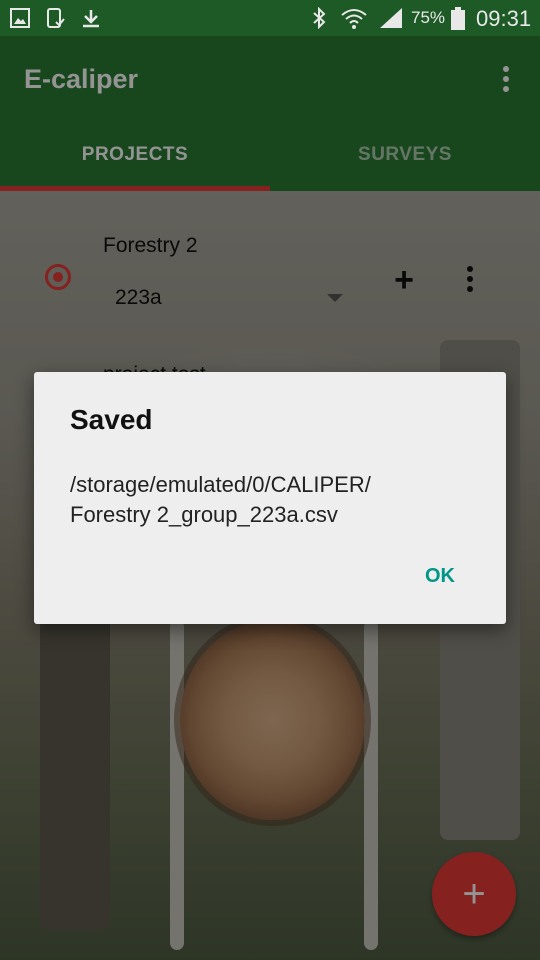  Describe the element at coordinates (20, 18) in the screenshot. I see `image-icon` at that location.